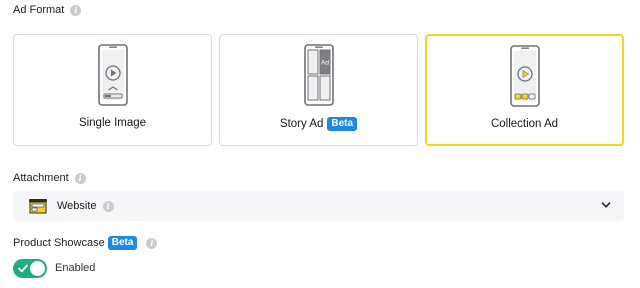 The height and width of the screenshot is (288, 640). I want to click on ad-format-option-label: Single Image, so click(112, 123).